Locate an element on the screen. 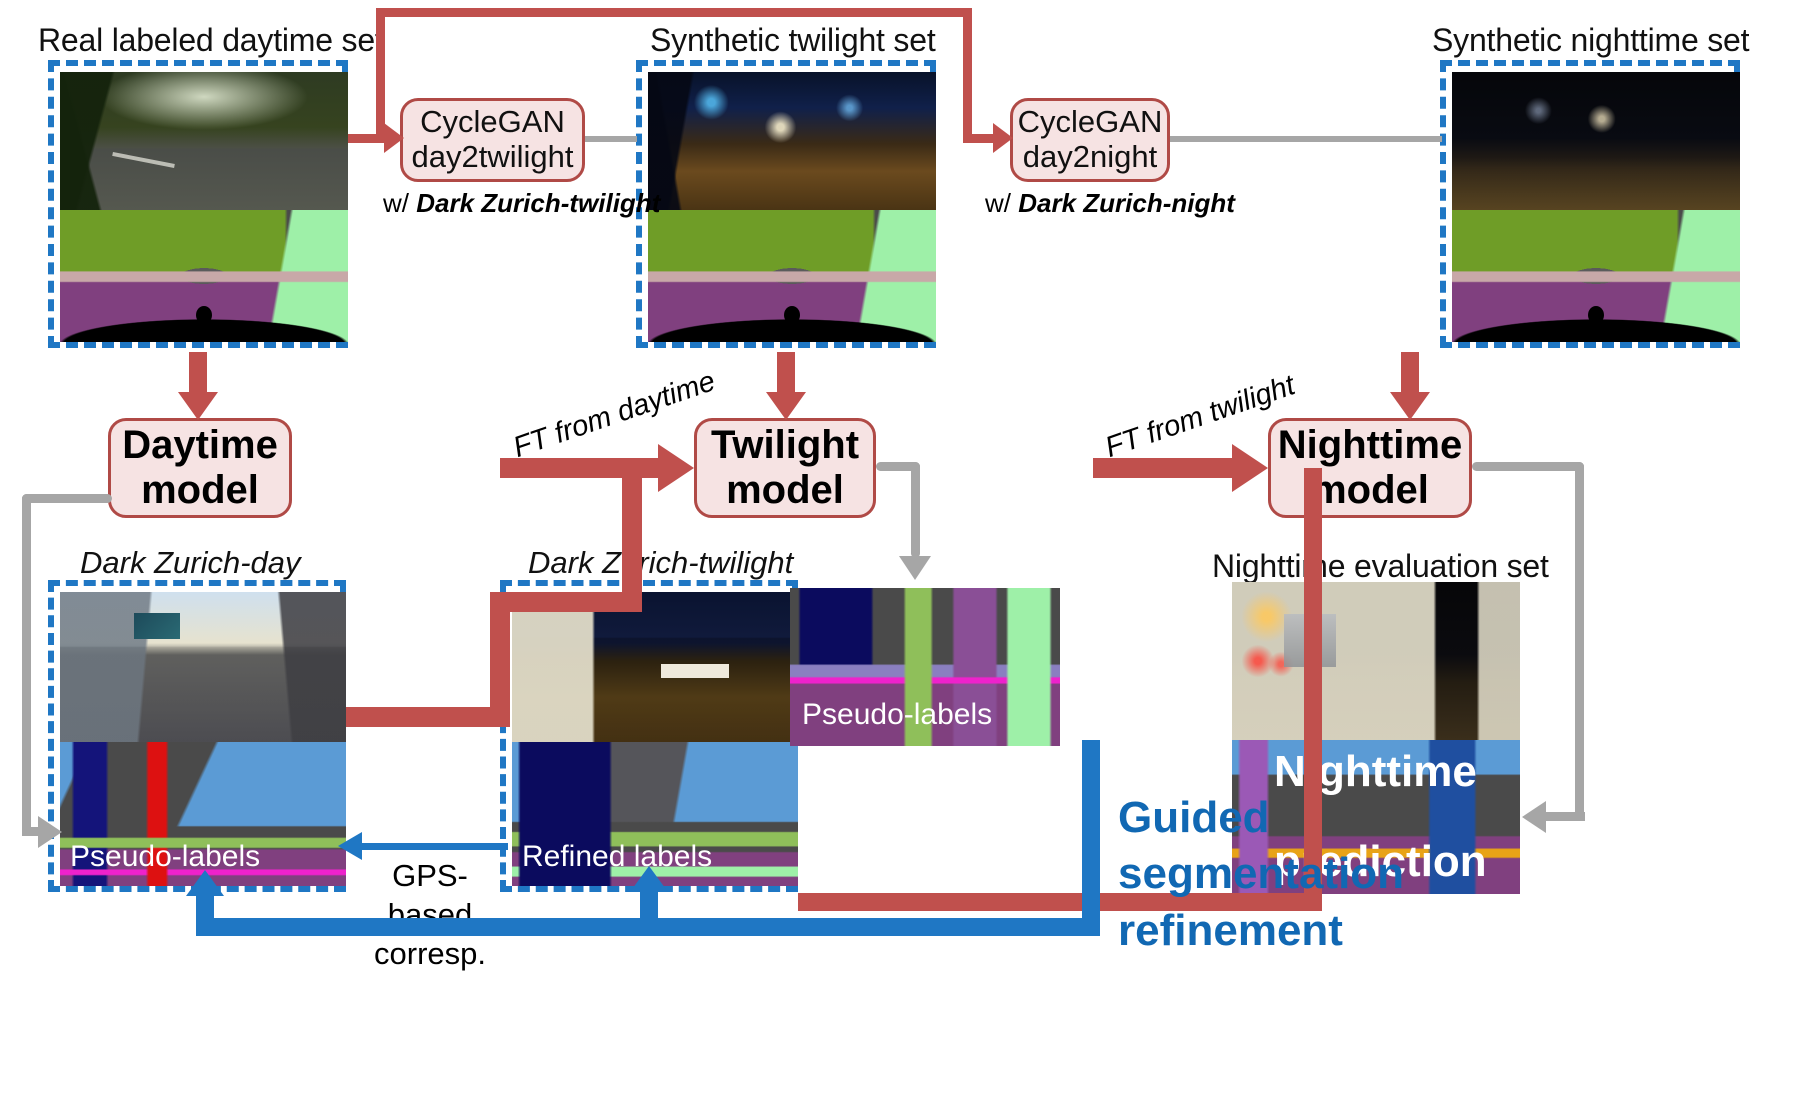 The height and width of the screenshot is (1120, 1820). overlay-pseudo-labels-twilight: Pseudo-labels is located at coordinates (897, 714).